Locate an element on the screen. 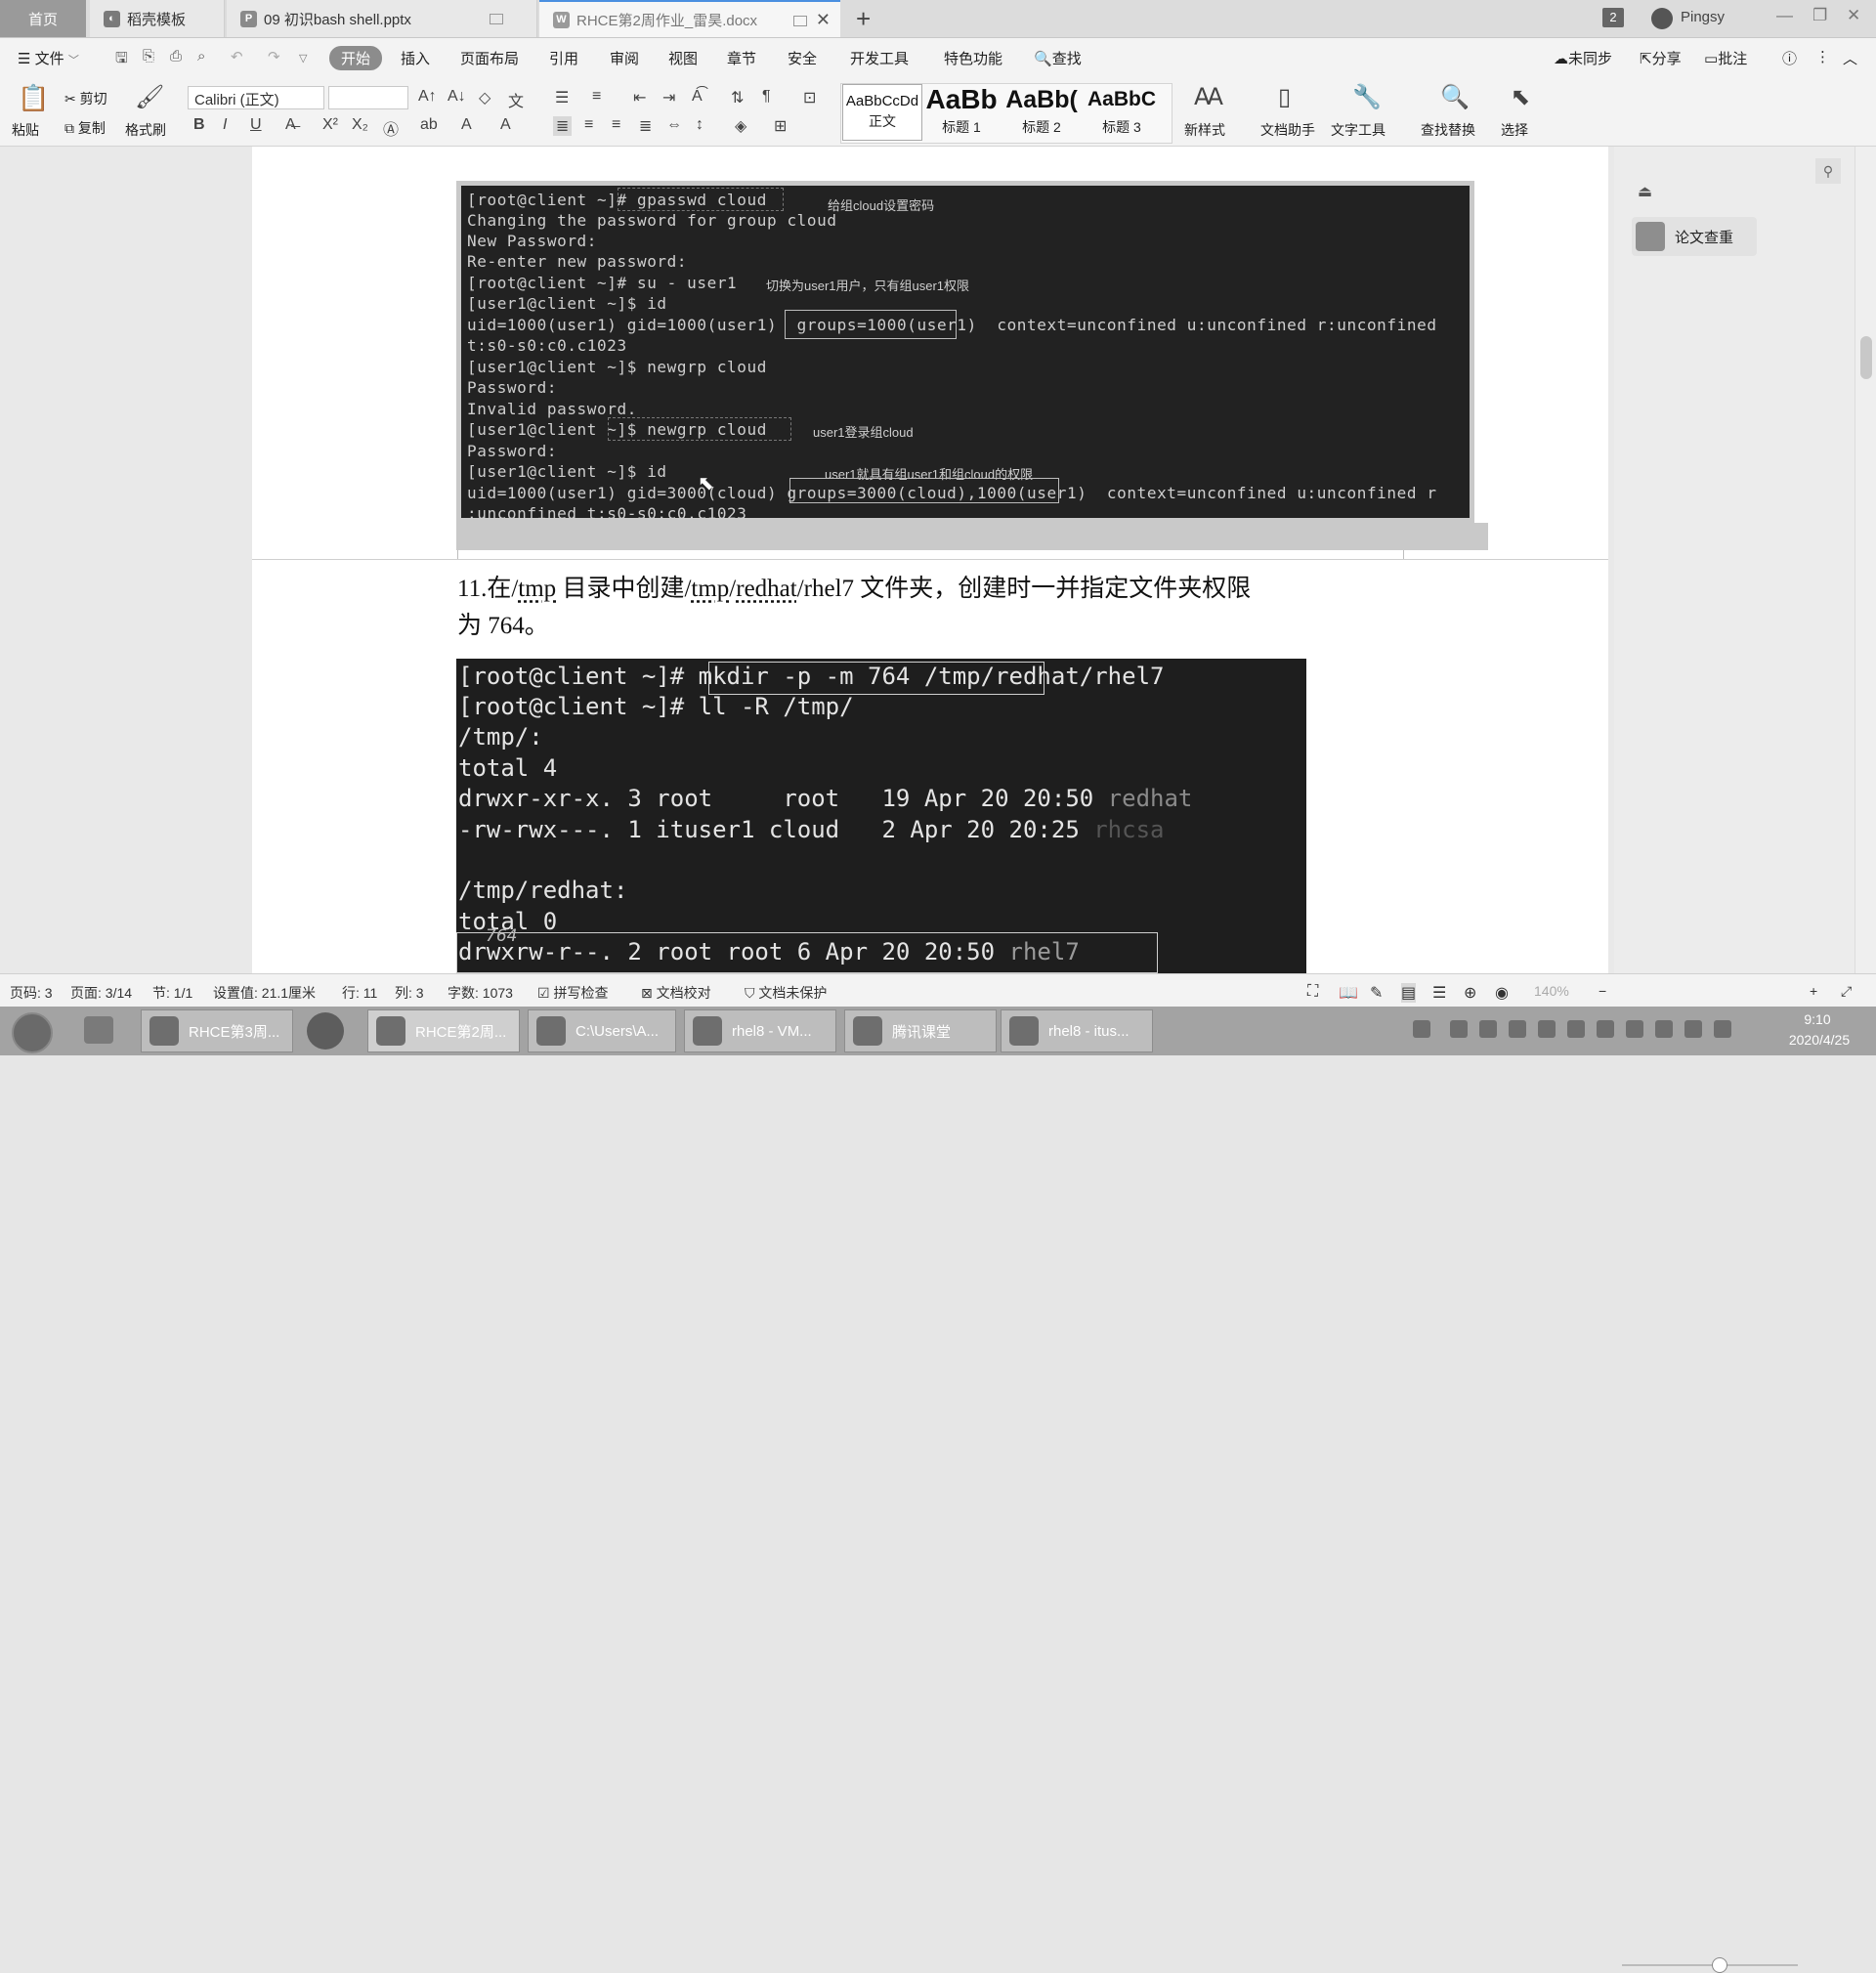  share-button: ⇱分享 is located at coordinates (1661, 58).